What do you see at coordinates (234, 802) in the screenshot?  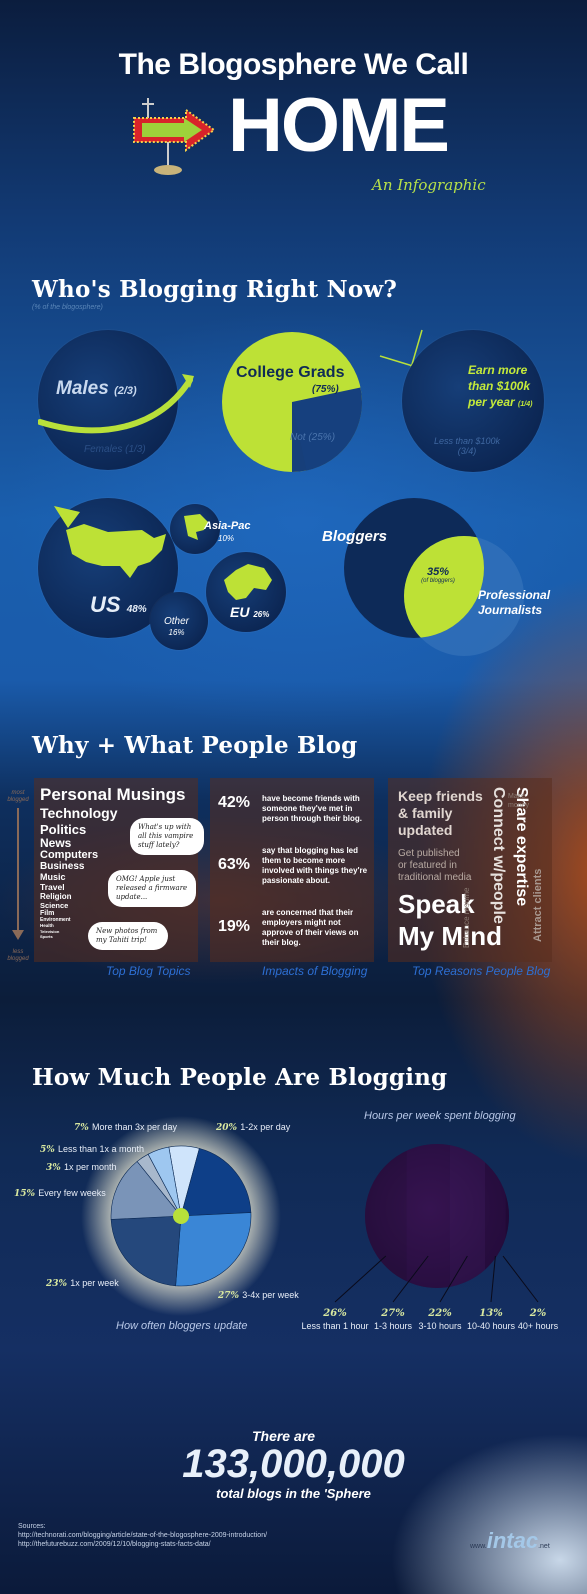 I see `impact-row-1: 42%` at bounding box center [234, 802].